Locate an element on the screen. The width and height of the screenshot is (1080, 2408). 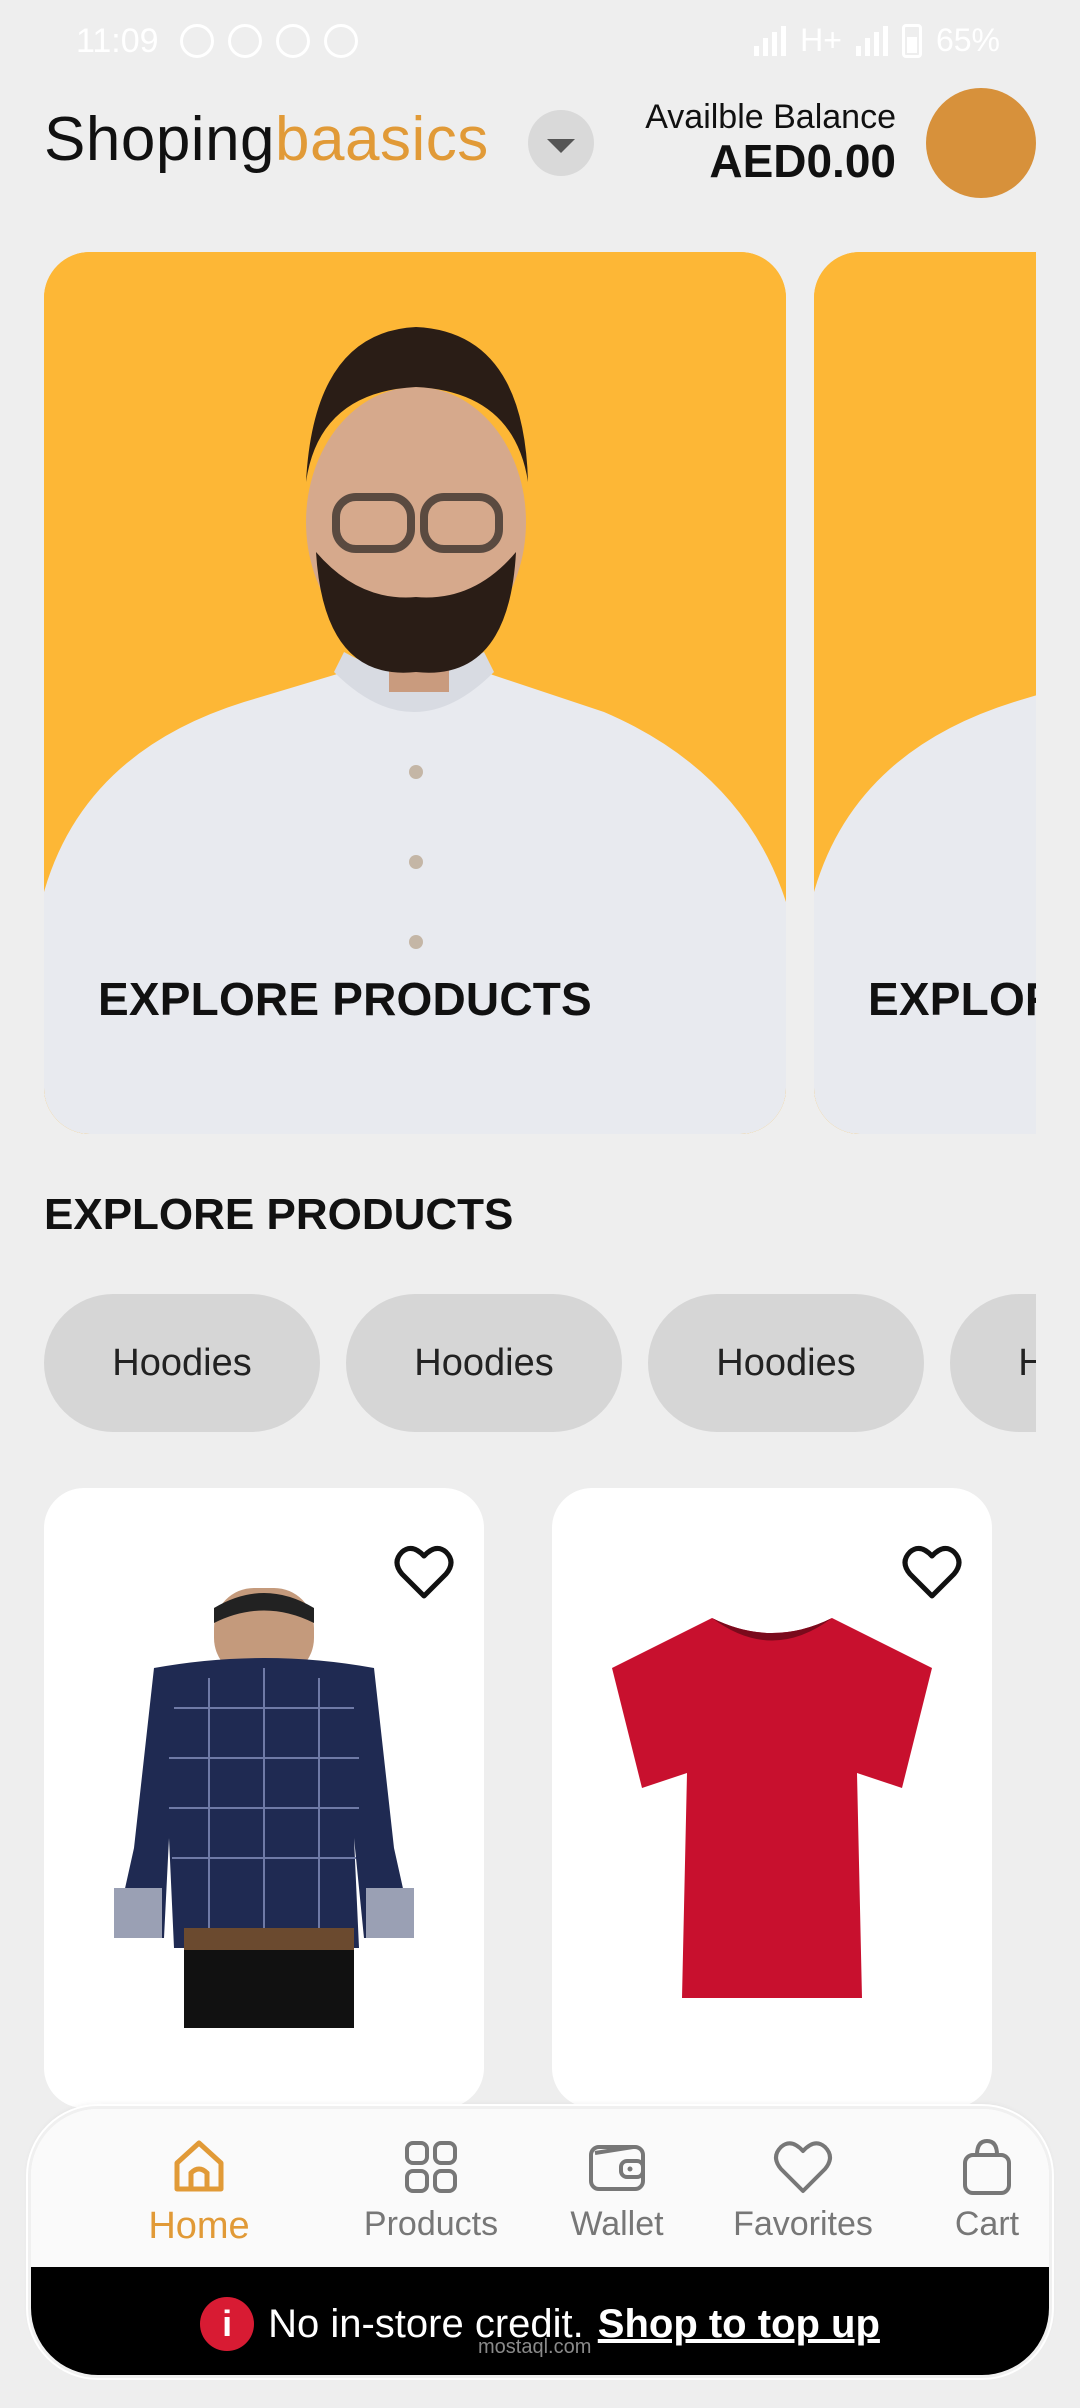
balance-value: AED0.00 is located at coordinates (802, 161).